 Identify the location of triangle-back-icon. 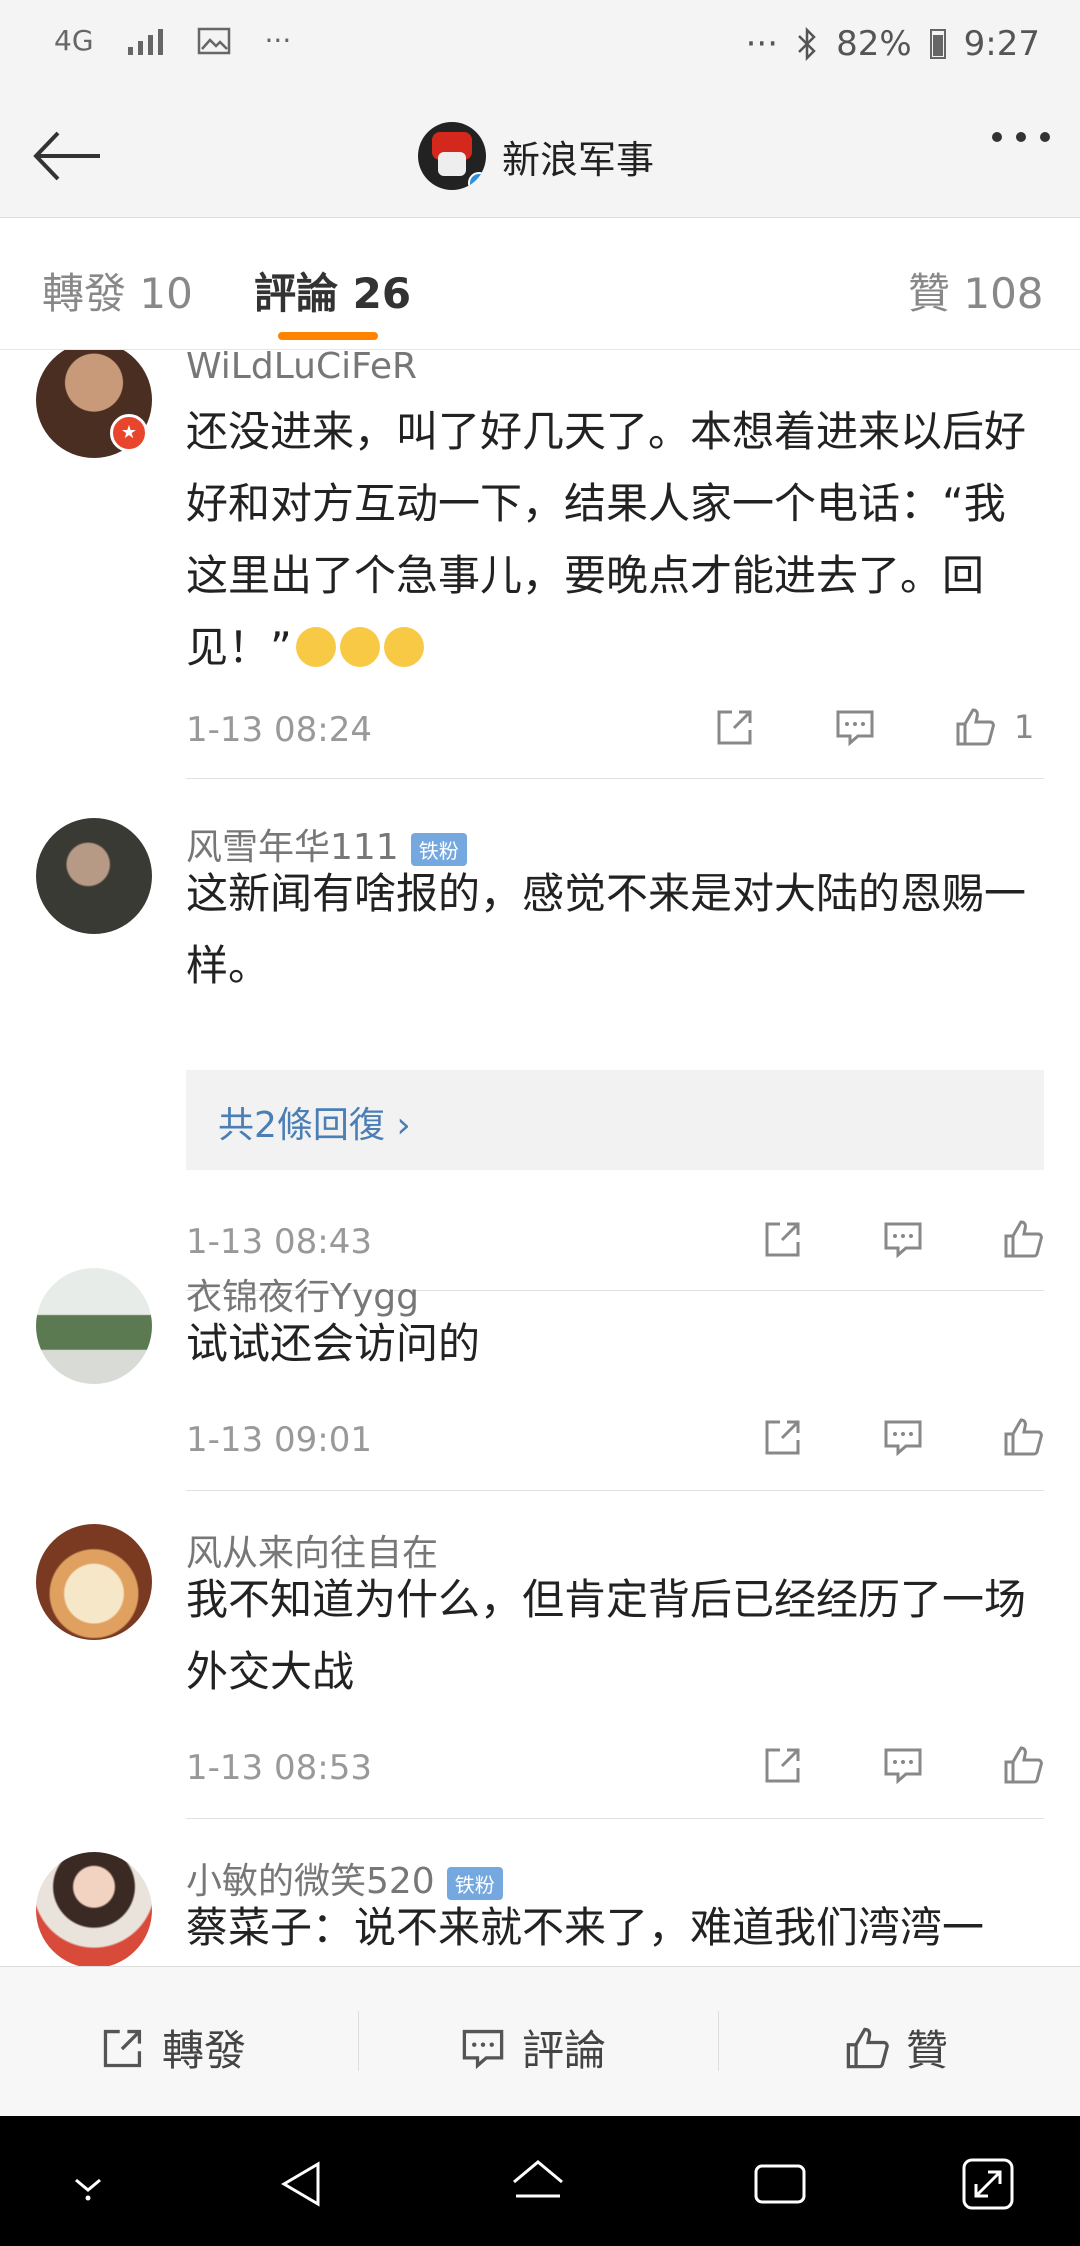
(300, 2184).